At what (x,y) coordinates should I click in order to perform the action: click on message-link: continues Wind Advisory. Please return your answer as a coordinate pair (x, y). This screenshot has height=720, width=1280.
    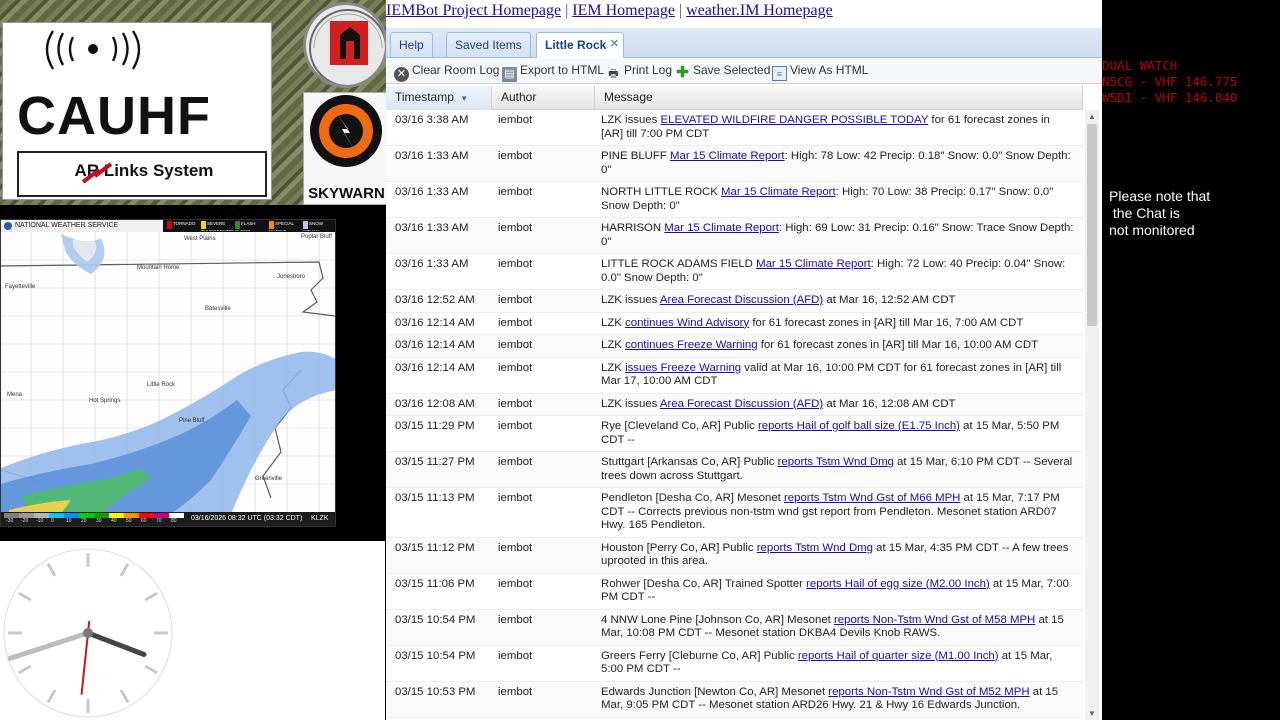
    Looking at the image, I should click on (687, 323).